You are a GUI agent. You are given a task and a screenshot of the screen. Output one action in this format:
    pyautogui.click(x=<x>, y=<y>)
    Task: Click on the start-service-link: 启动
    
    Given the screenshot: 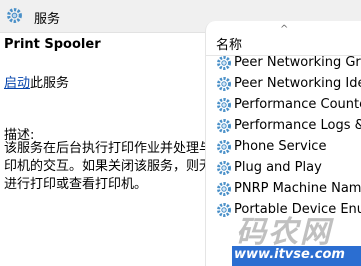 What is the action you would take?
    pyautogui.click(x=17, y=83)
    